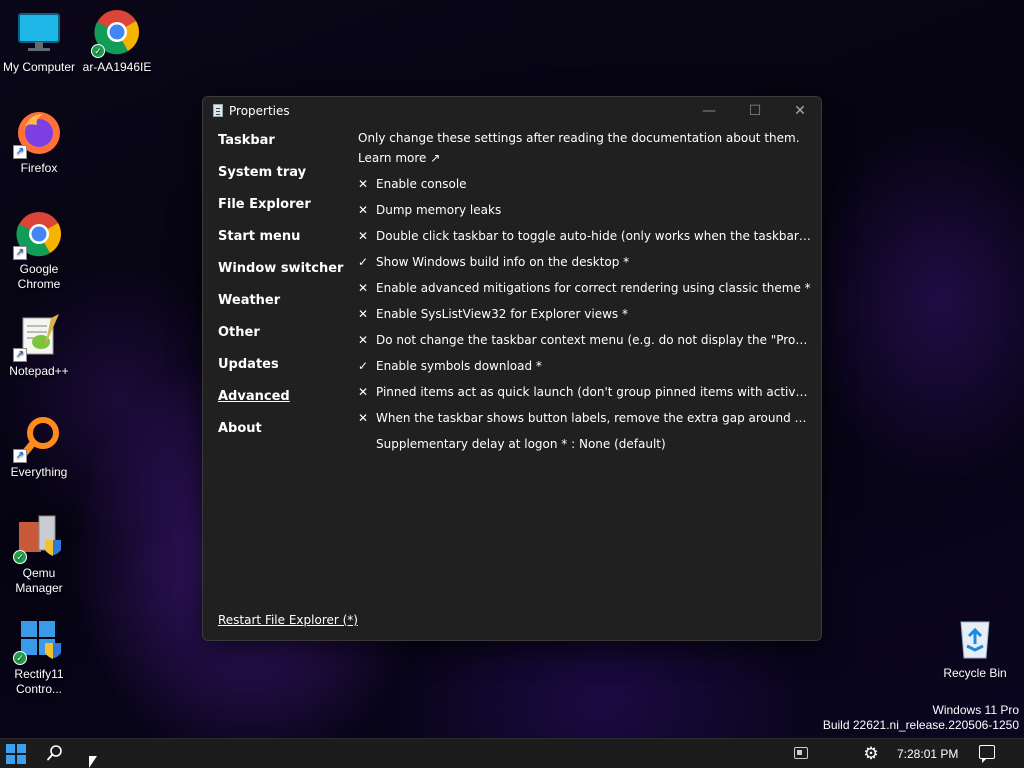 The height and width of the screenshot is (768, 1024). Describe the element at coordinates (709, 111) in the screenshot. I see `minimize-button: —` at that location.